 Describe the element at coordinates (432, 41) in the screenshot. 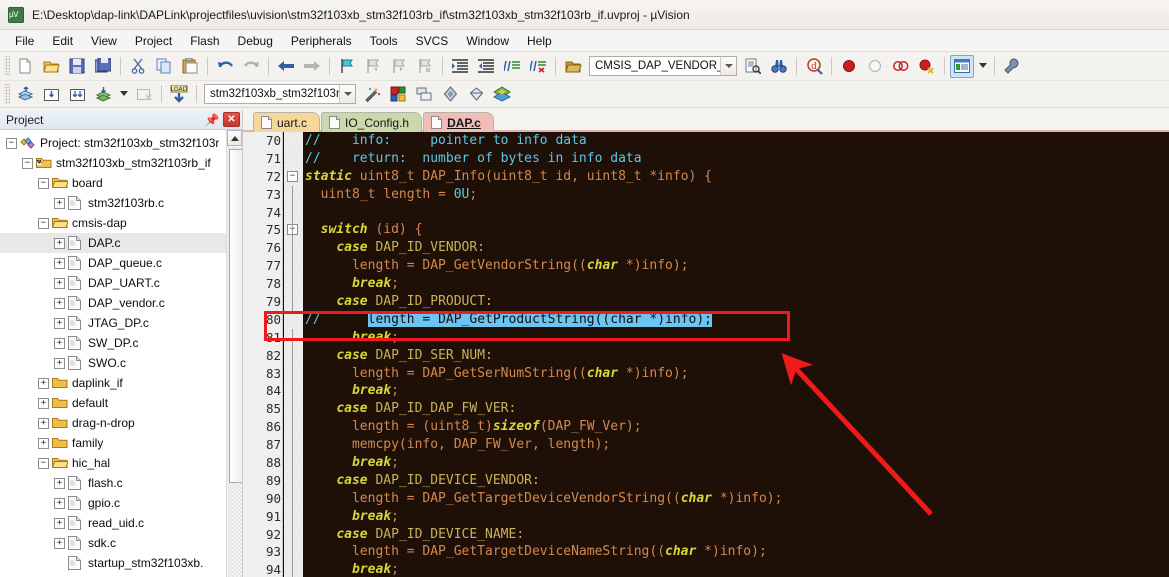

I see `menu-svcs: SVCS` at that location.